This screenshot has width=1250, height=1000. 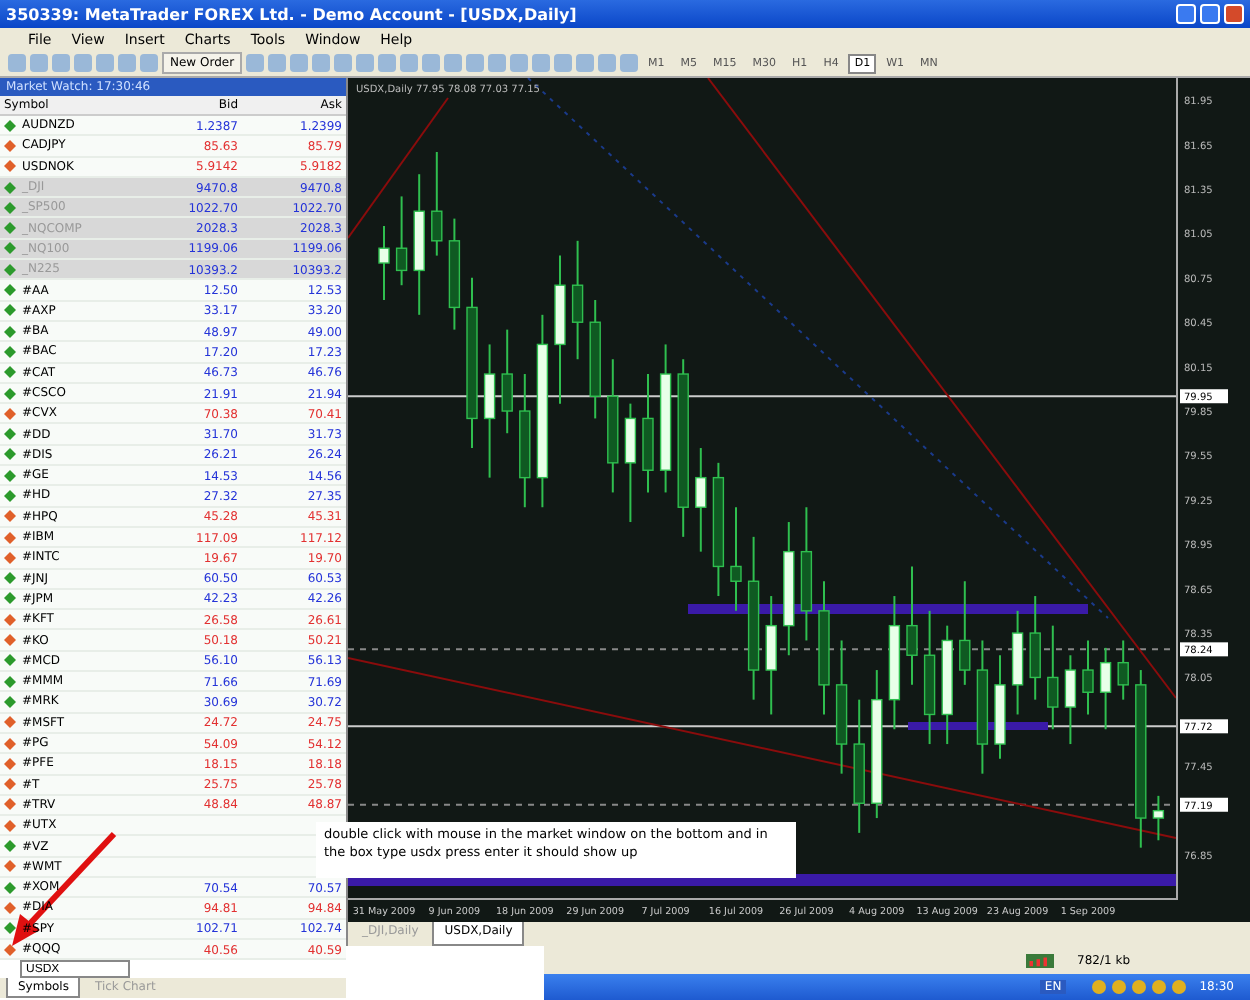 What do you see at coordinates (1186, 14) in the screenshot?
I see `minimize-button` at bounding box center [1186, 14].